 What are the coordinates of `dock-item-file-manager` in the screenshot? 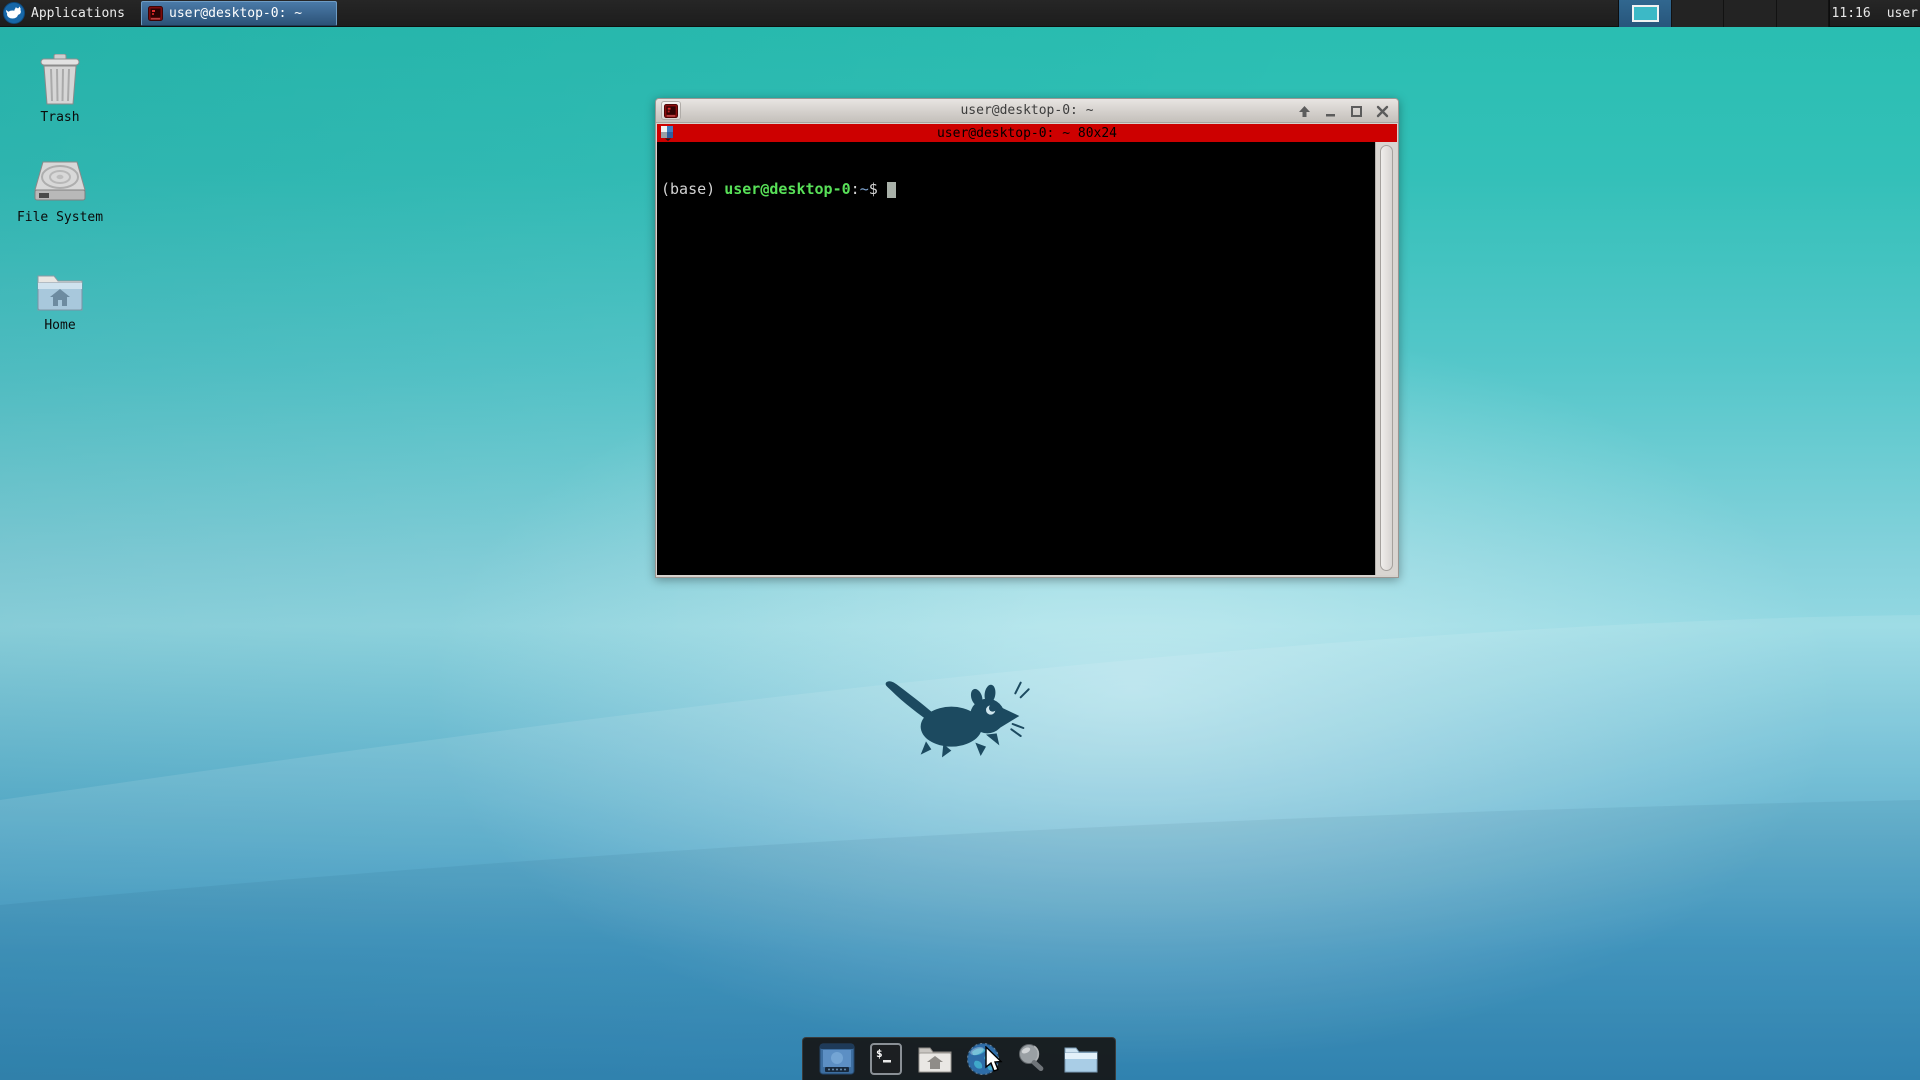 It's located at (1081, 1059).